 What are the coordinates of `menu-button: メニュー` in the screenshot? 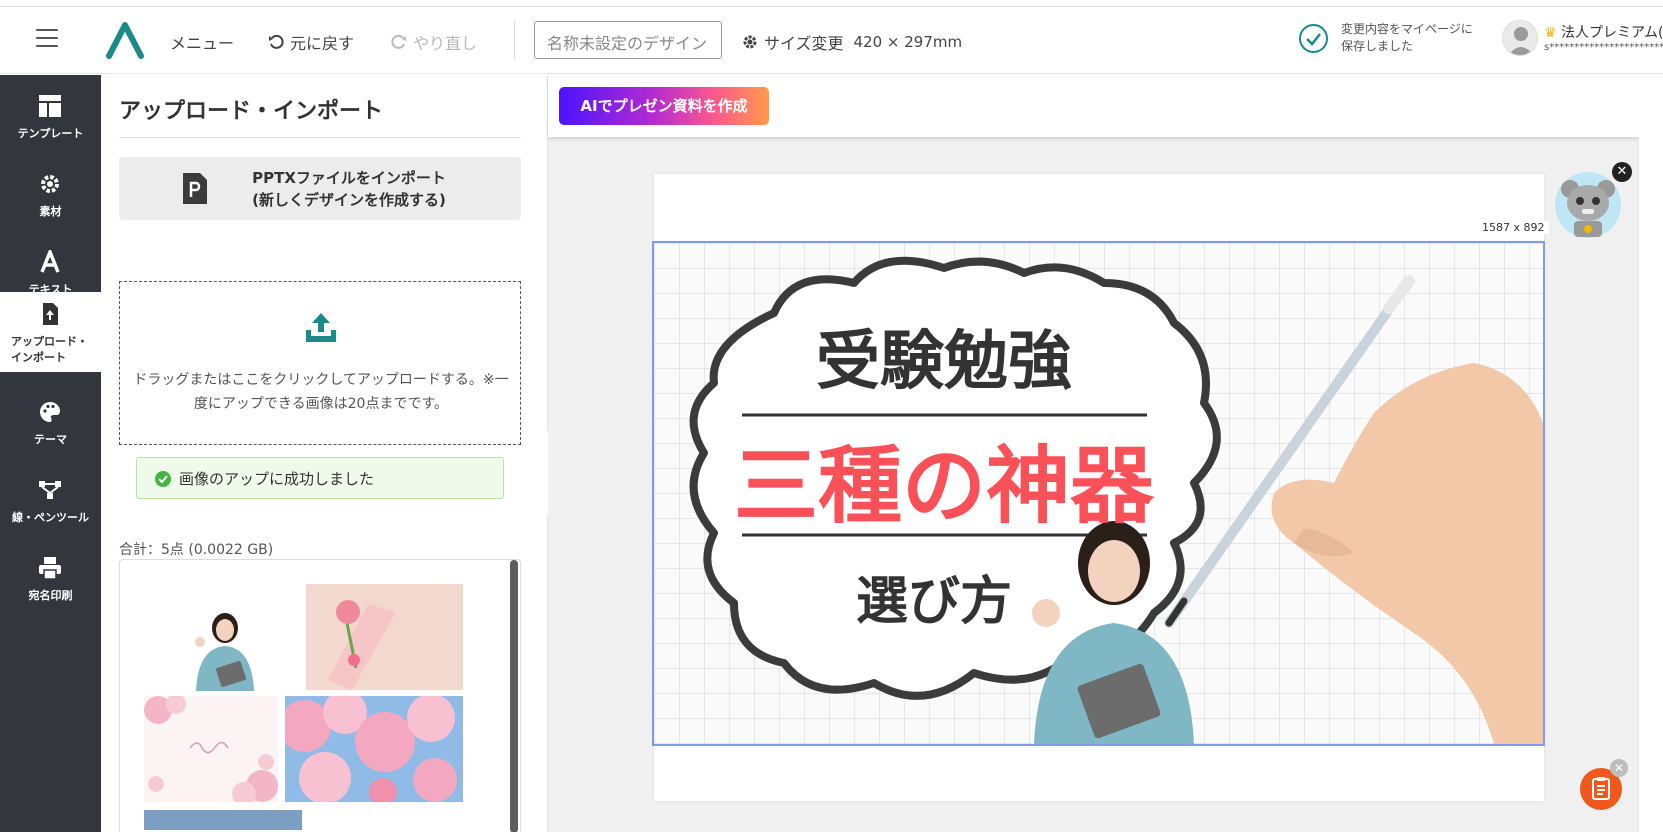 It's located at (202, 42).